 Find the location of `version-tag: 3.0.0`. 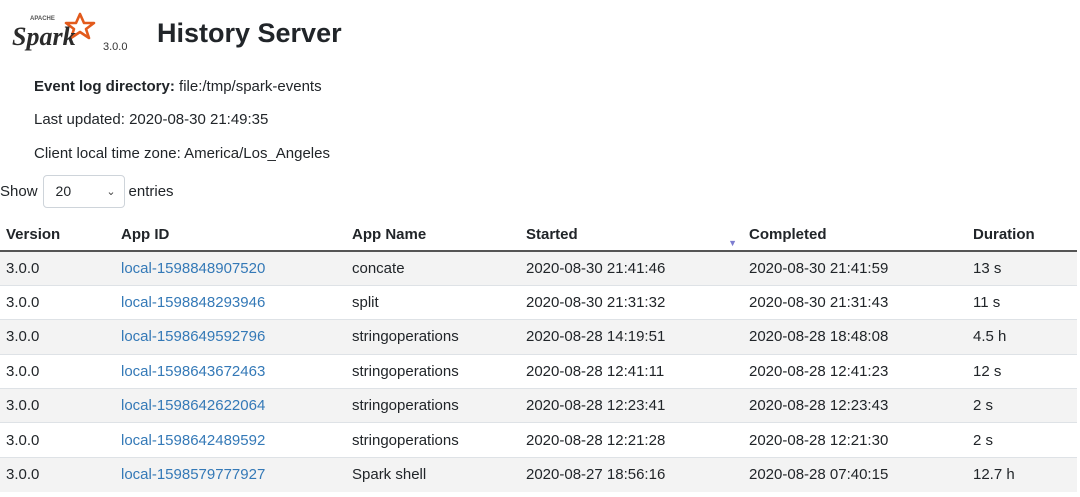

version-tag: 3.0.0 is located at coordinates (115, 47).